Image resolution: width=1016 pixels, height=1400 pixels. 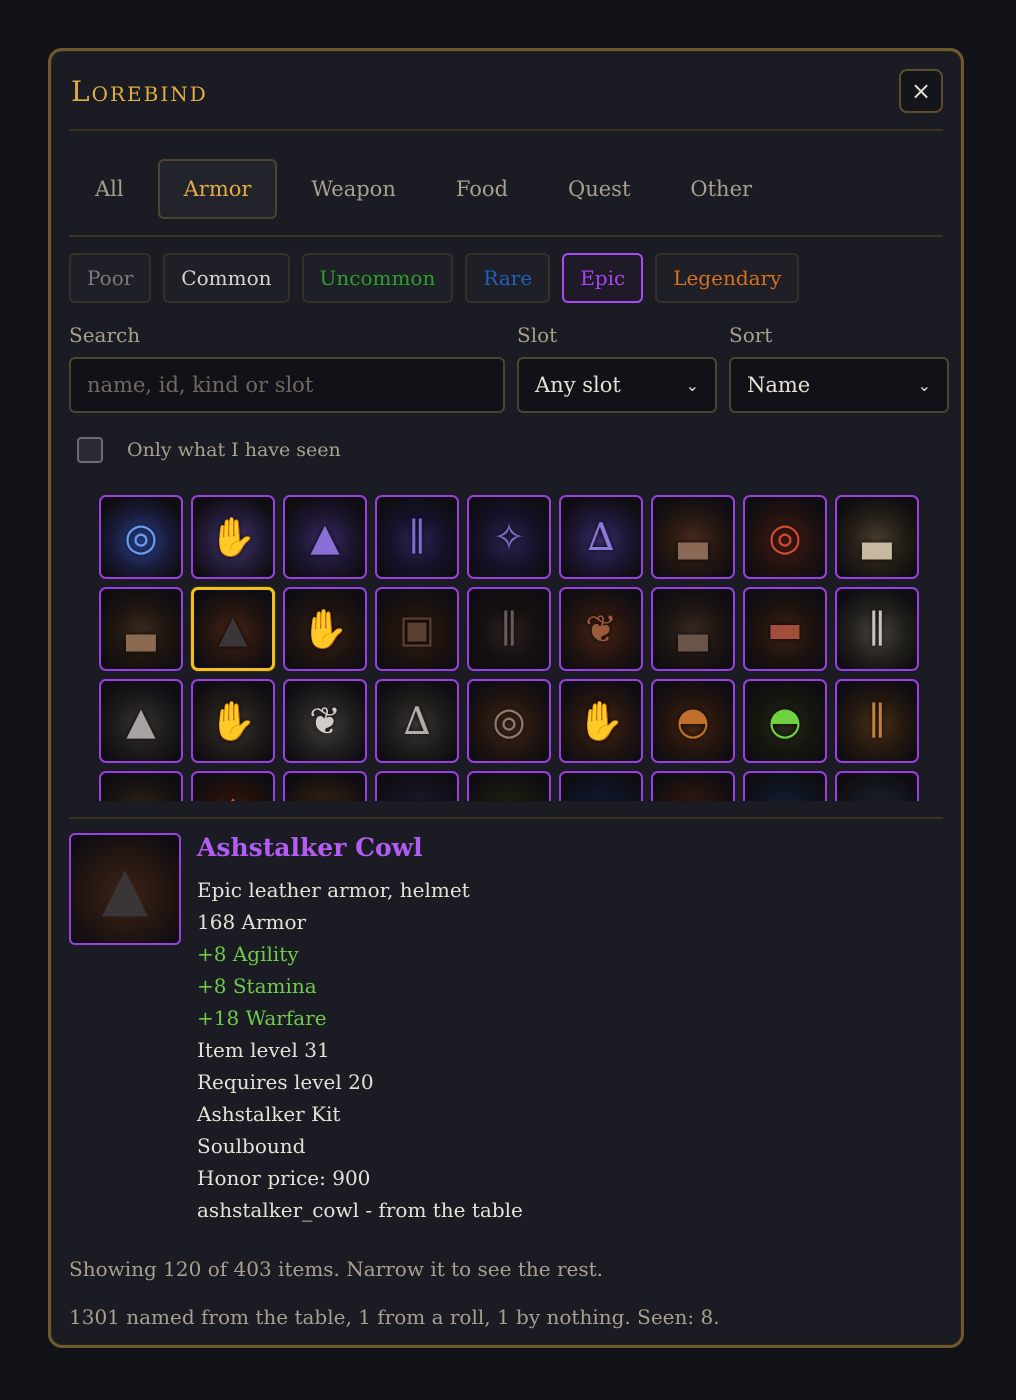 I want to click on search-label: Search, so click(x=105, y=335).